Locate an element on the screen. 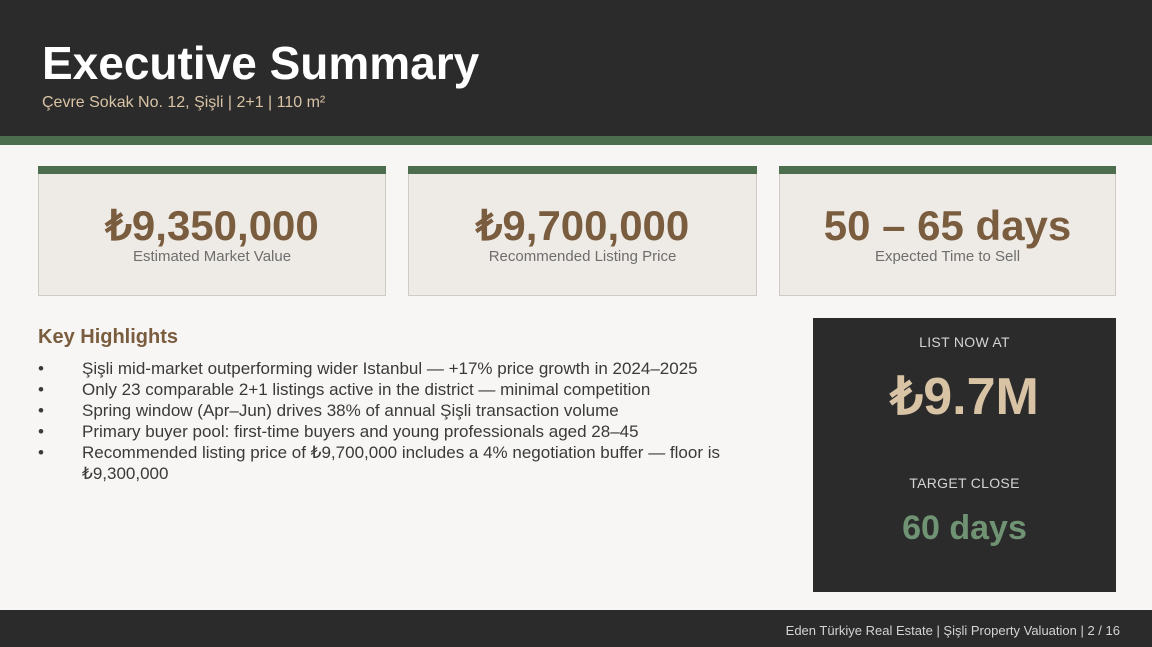 The image size is (1152, 647). list-now-label: LIST NOW AT is located at coordinates (964, 342).